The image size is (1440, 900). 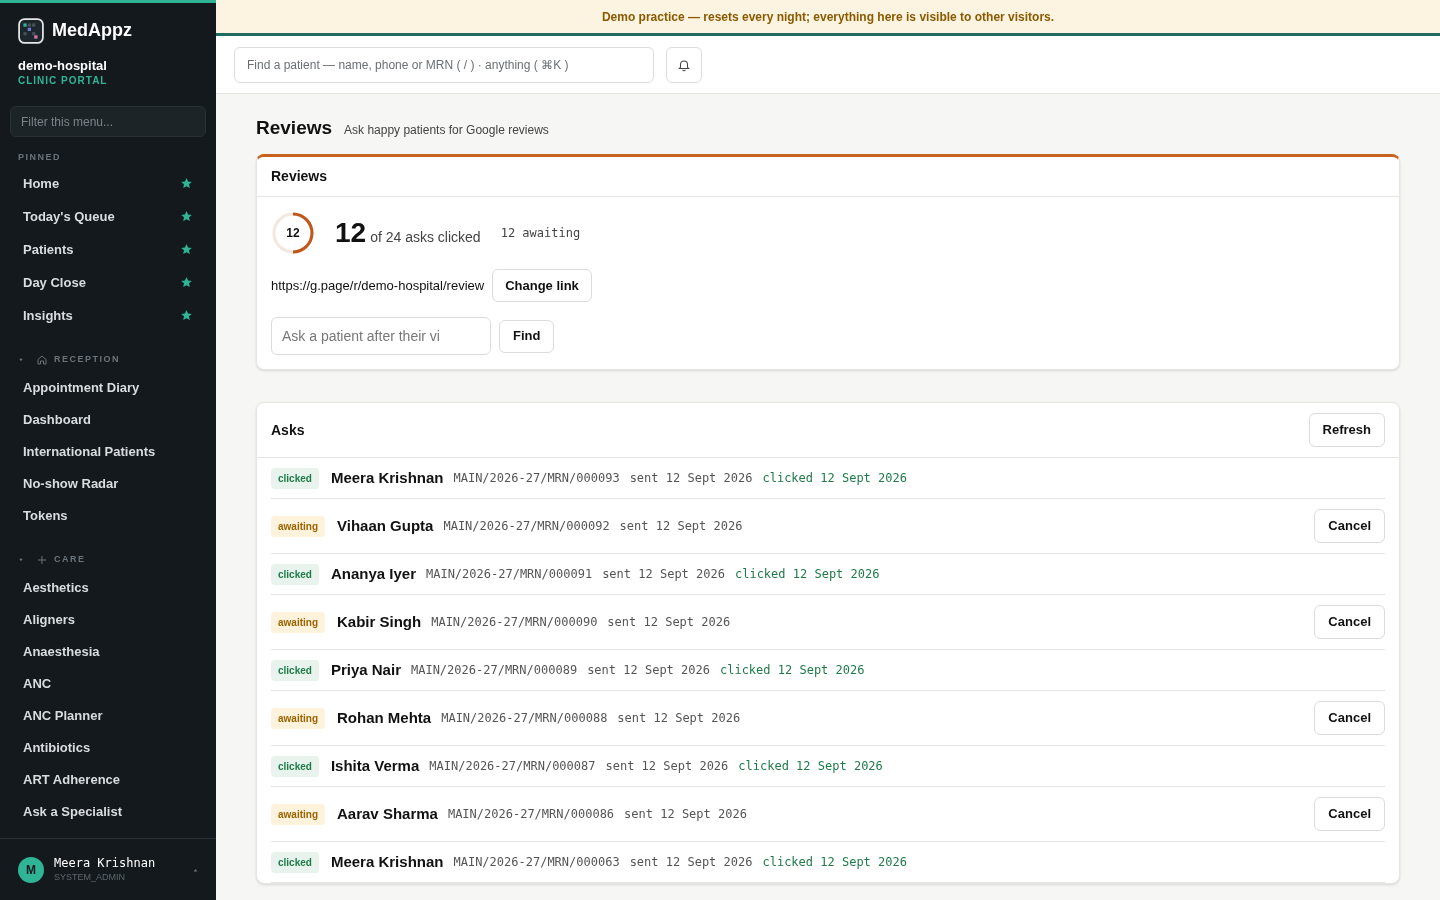 I want to click on patient-name: Ananya Iyer, so click(x=373, y=573).